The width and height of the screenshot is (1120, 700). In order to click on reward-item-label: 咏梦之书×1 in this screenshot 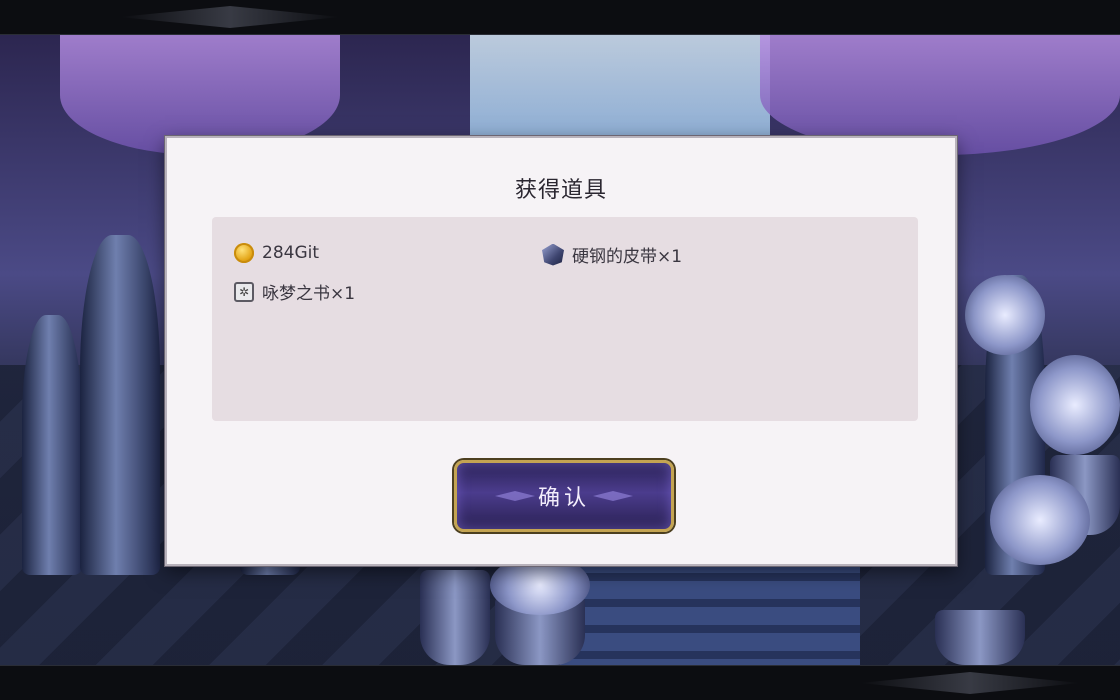, I will do `click(309, 294)`.